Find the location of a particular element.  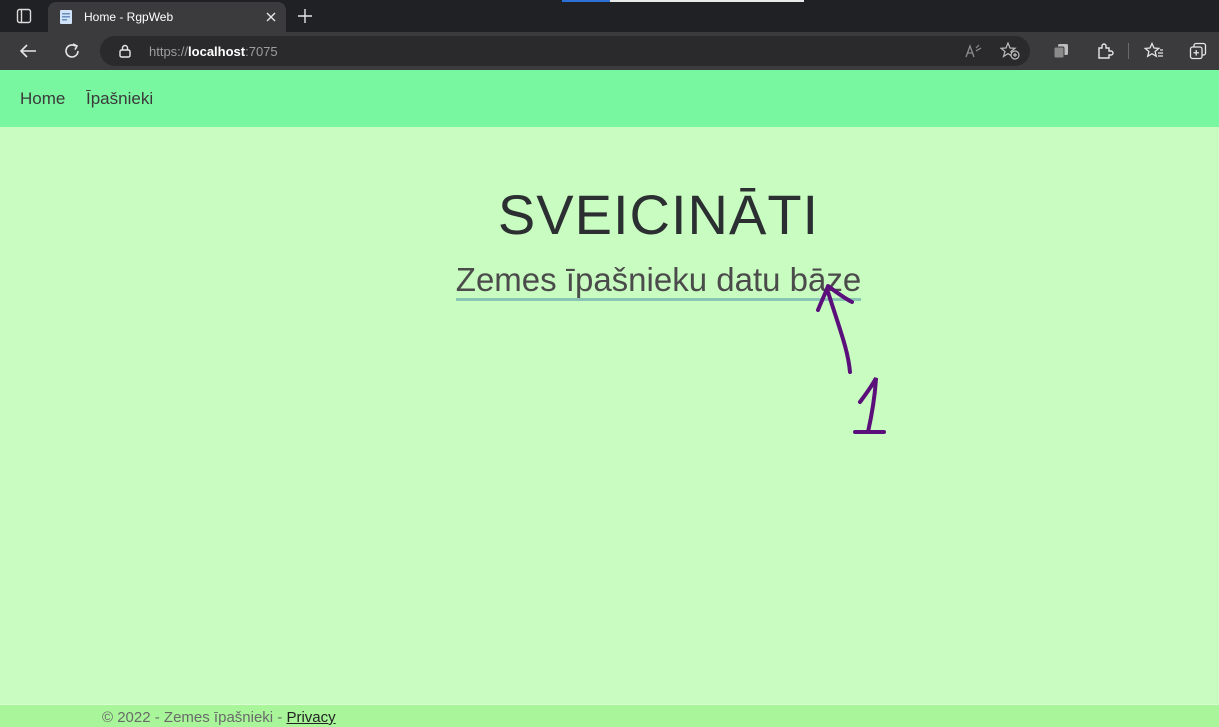

favicon-icon is located at coordinates (66, 17).